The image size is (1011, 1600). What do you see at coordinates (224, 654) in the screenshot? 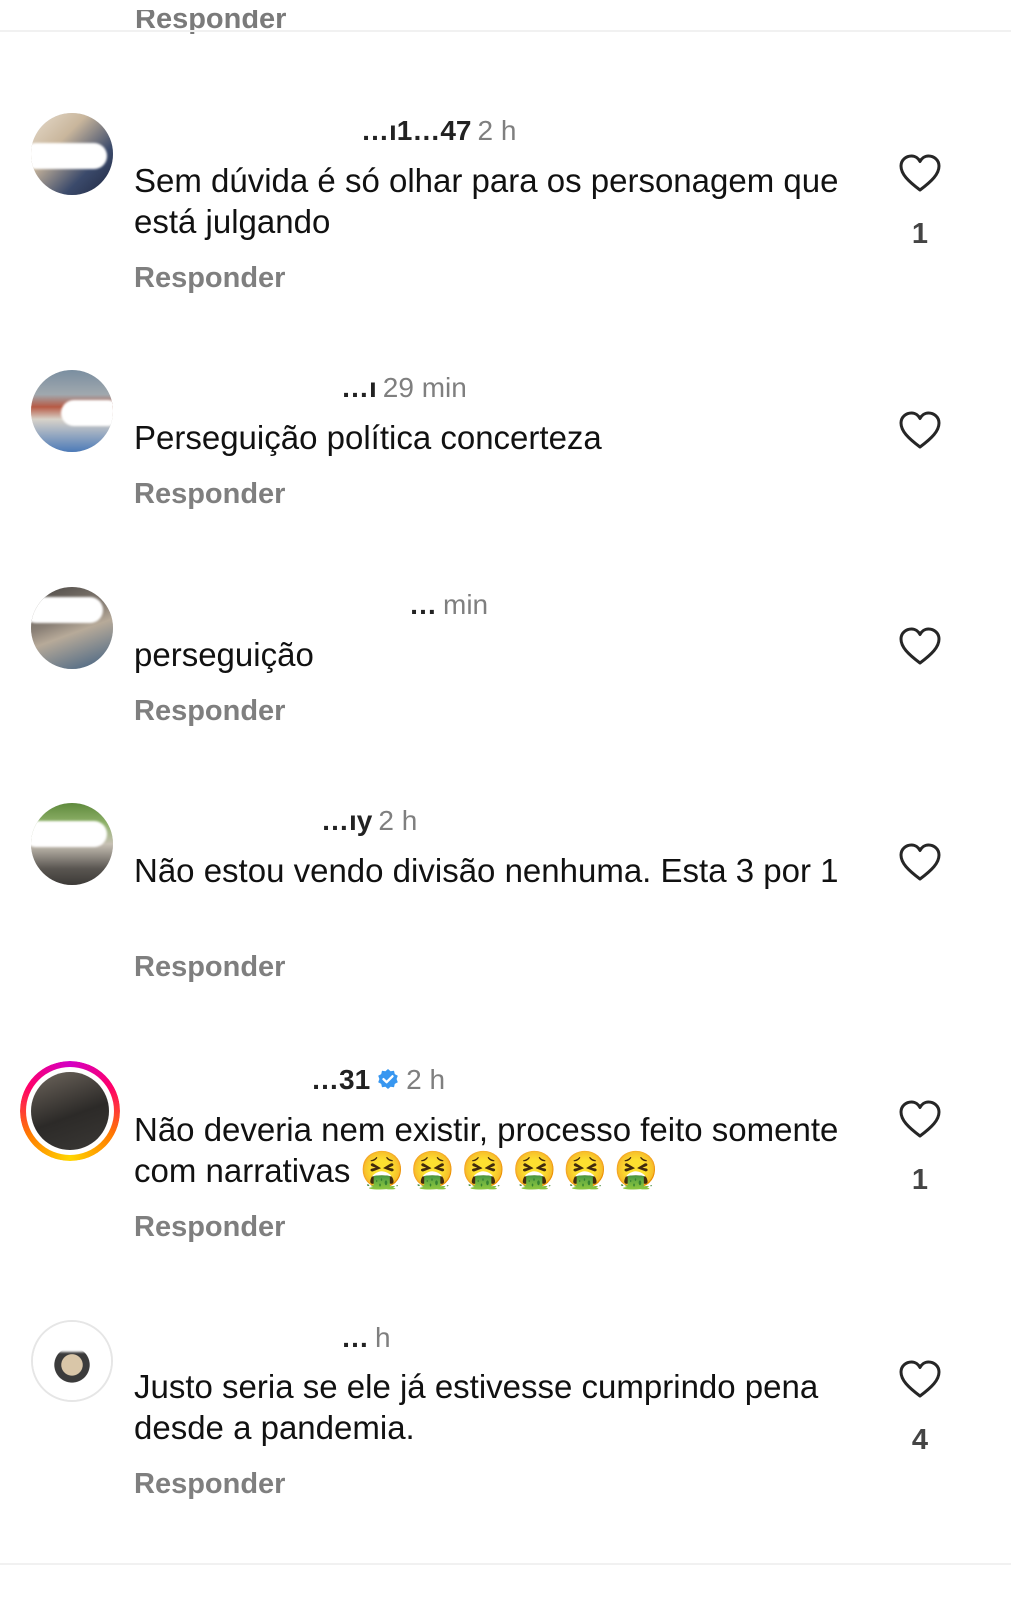
I see `comment-text: perseguição` at bounding box center [224, 654].